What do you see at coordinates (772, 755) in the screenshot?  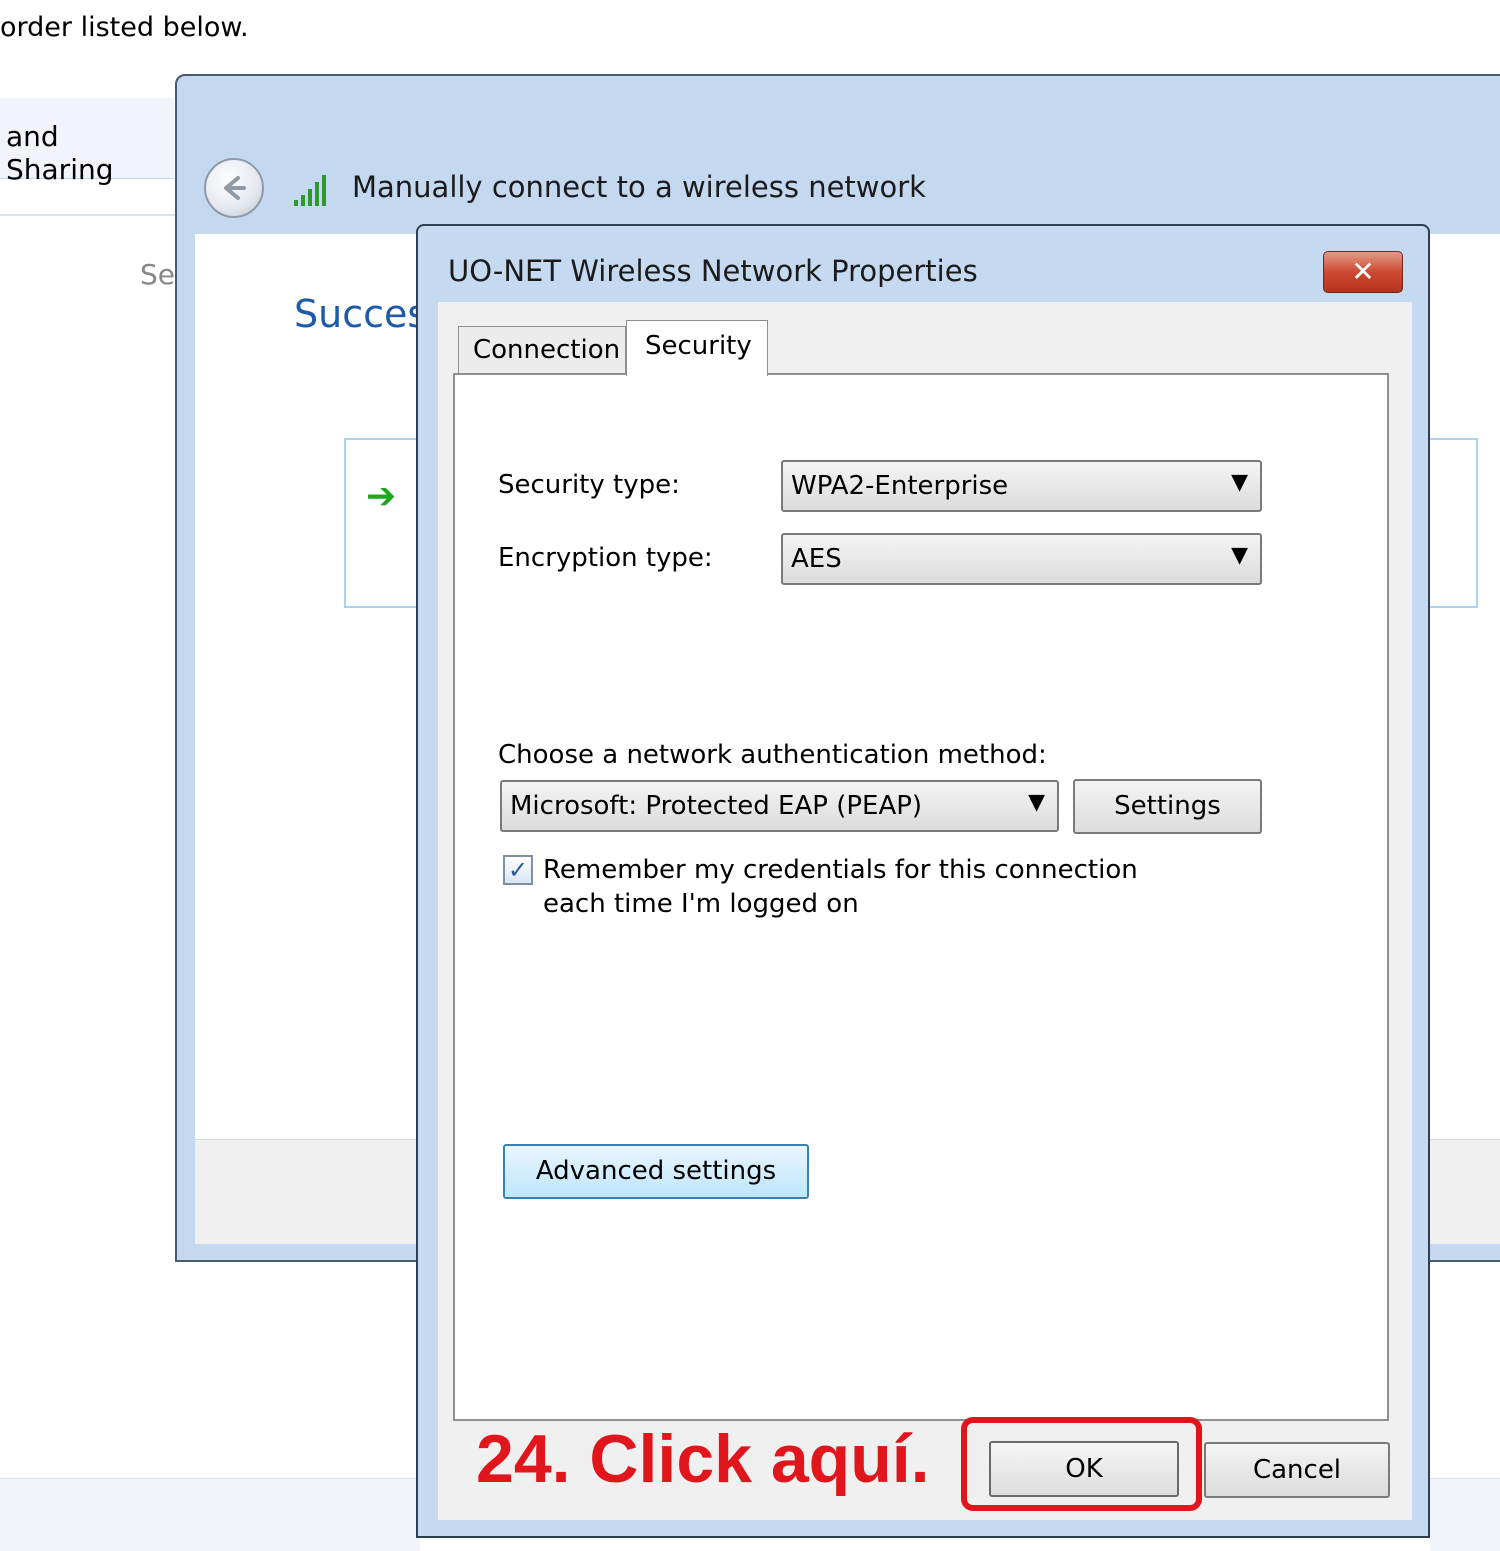 I see `auth-method-label: Choose a network authentication method:` at bounding box center [772, 755].